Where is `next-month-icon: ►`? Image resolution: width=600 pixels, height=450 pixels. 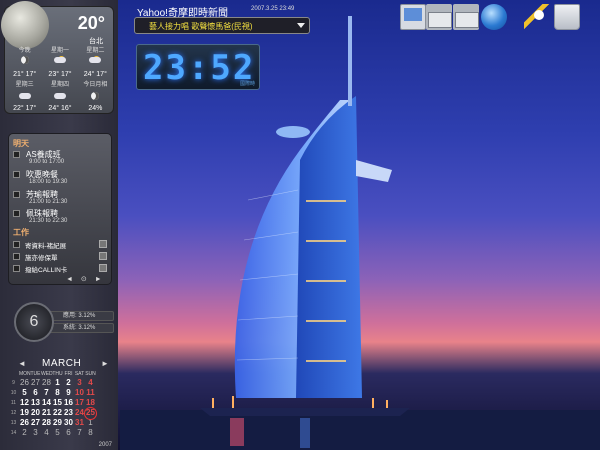
next-month-icon: ► is located at coordinates (105, 363).